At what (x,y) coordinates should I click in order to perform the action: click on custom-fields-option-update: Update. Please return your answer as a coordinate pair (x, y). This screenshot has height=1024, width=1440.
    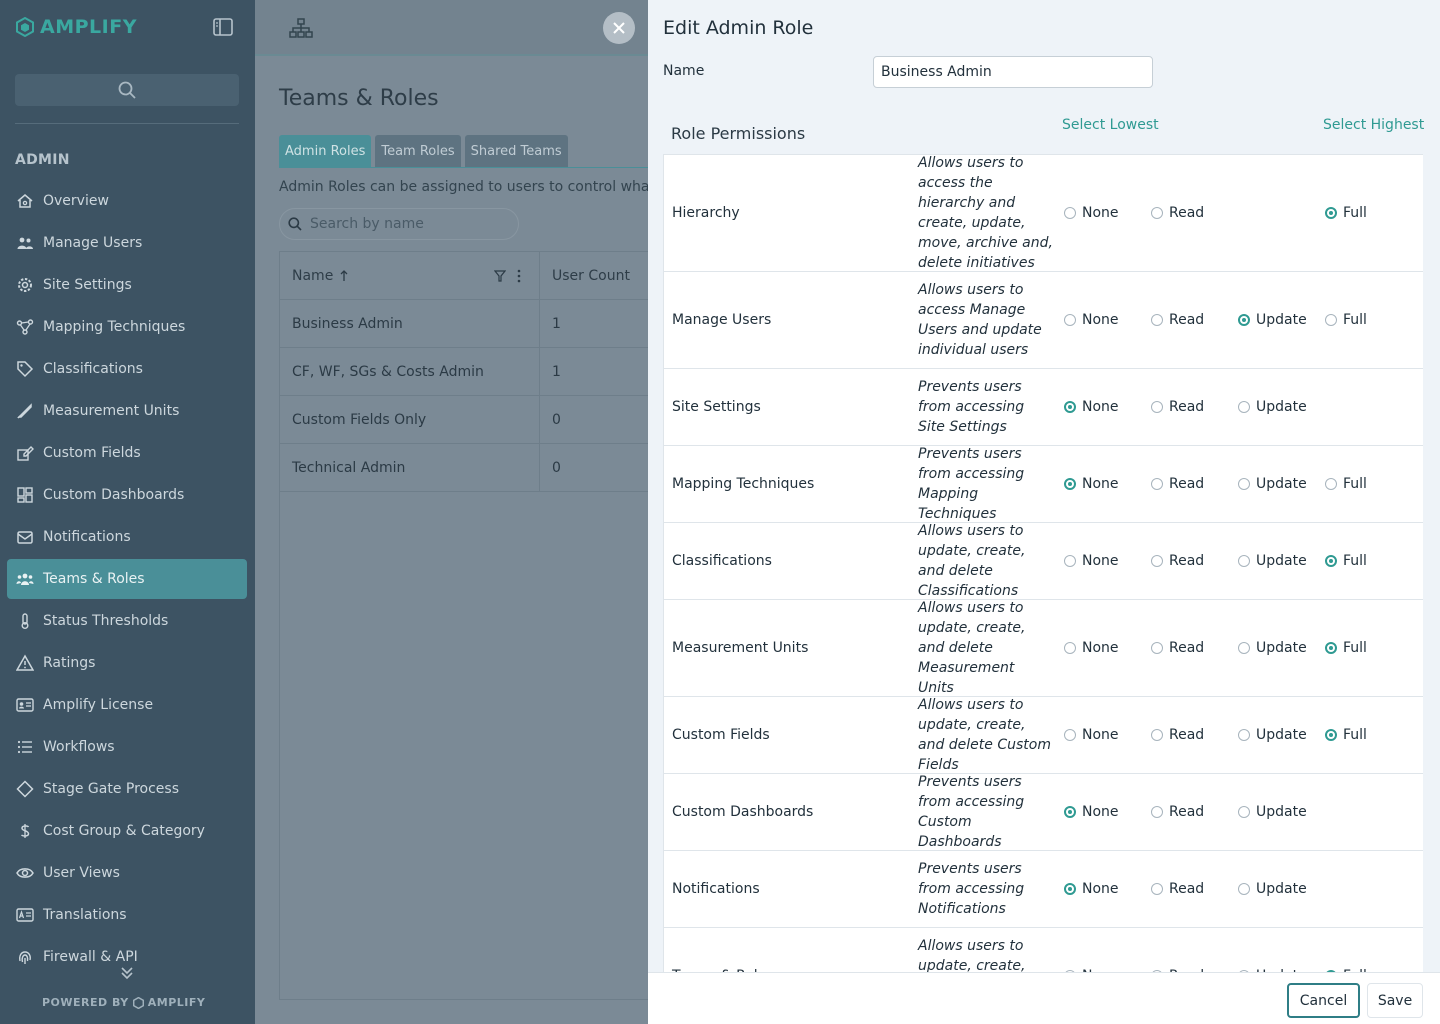
    Looking at the image, I should click on (1272, 735).